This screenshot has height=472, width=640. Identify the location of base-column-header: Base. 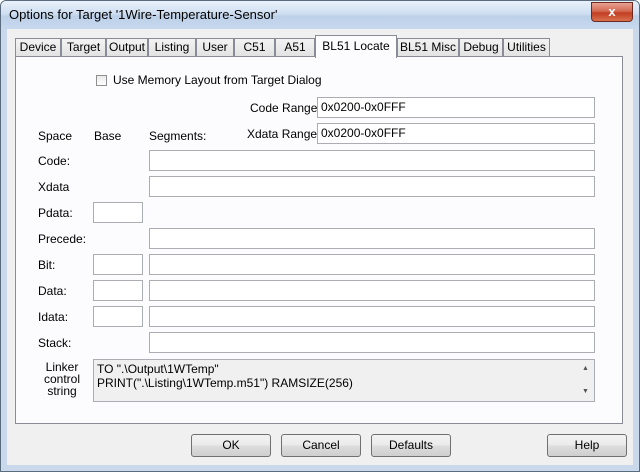
(108, 136).